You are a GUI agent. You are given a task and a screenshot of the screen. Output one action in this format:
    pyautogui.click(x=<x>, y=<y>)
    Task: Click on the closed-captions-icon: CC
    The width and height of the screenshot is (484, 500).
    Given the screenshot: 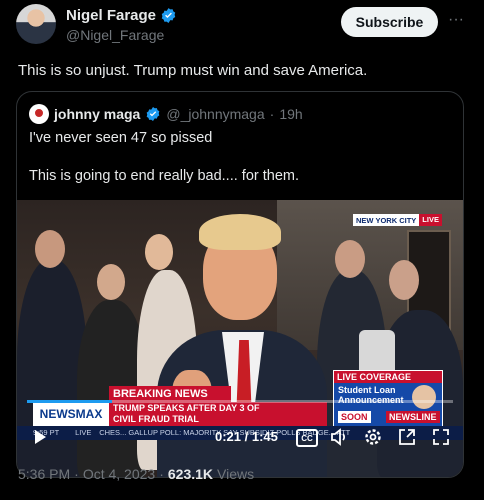 What is the action you would take?
    pyautogui.click(x=307, y=438)
    